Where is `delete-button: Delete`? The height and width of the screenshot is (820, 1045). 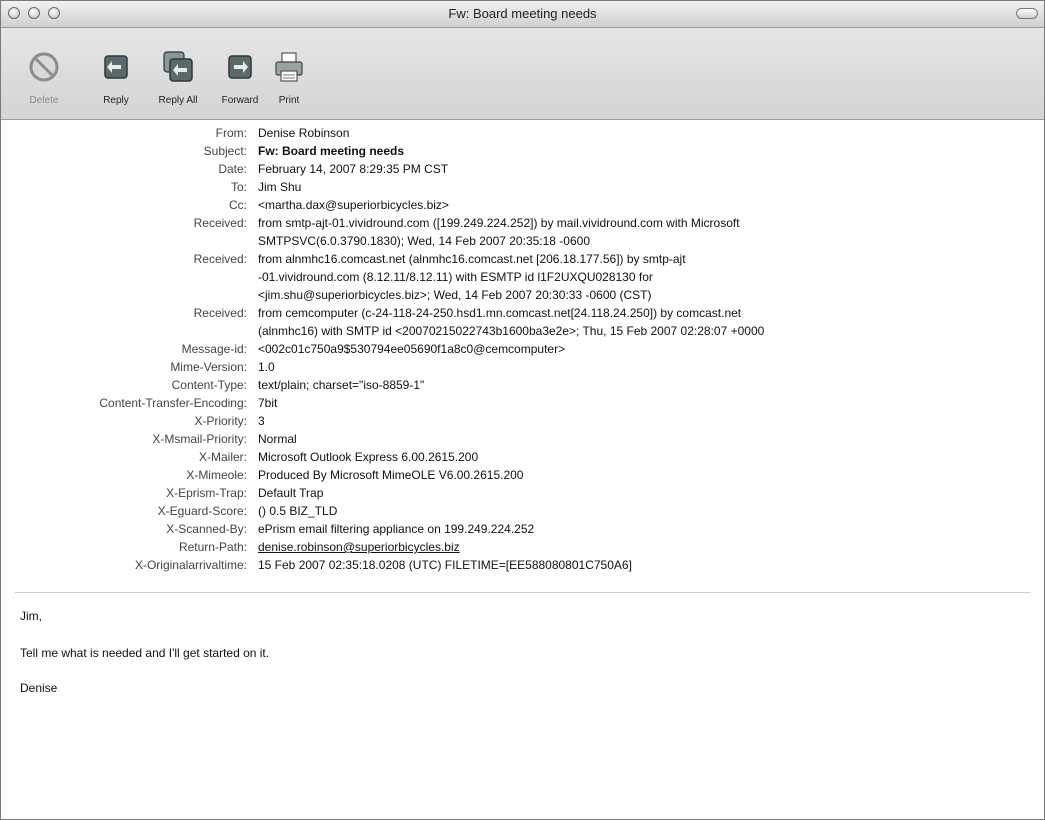 delete-button: Delete is located at coordinates (44, 81).